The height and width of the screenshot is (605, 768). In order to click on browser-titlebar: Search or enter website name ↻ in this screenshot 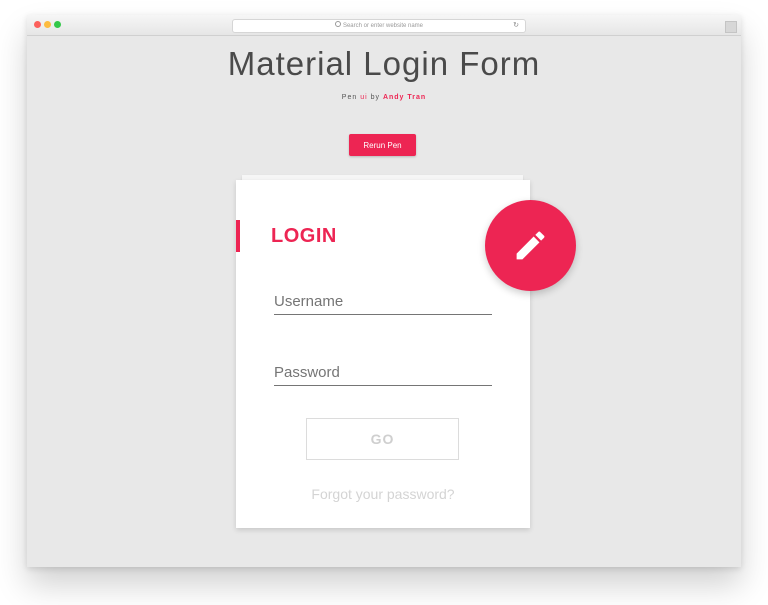, I will do `click(384, 25)`.